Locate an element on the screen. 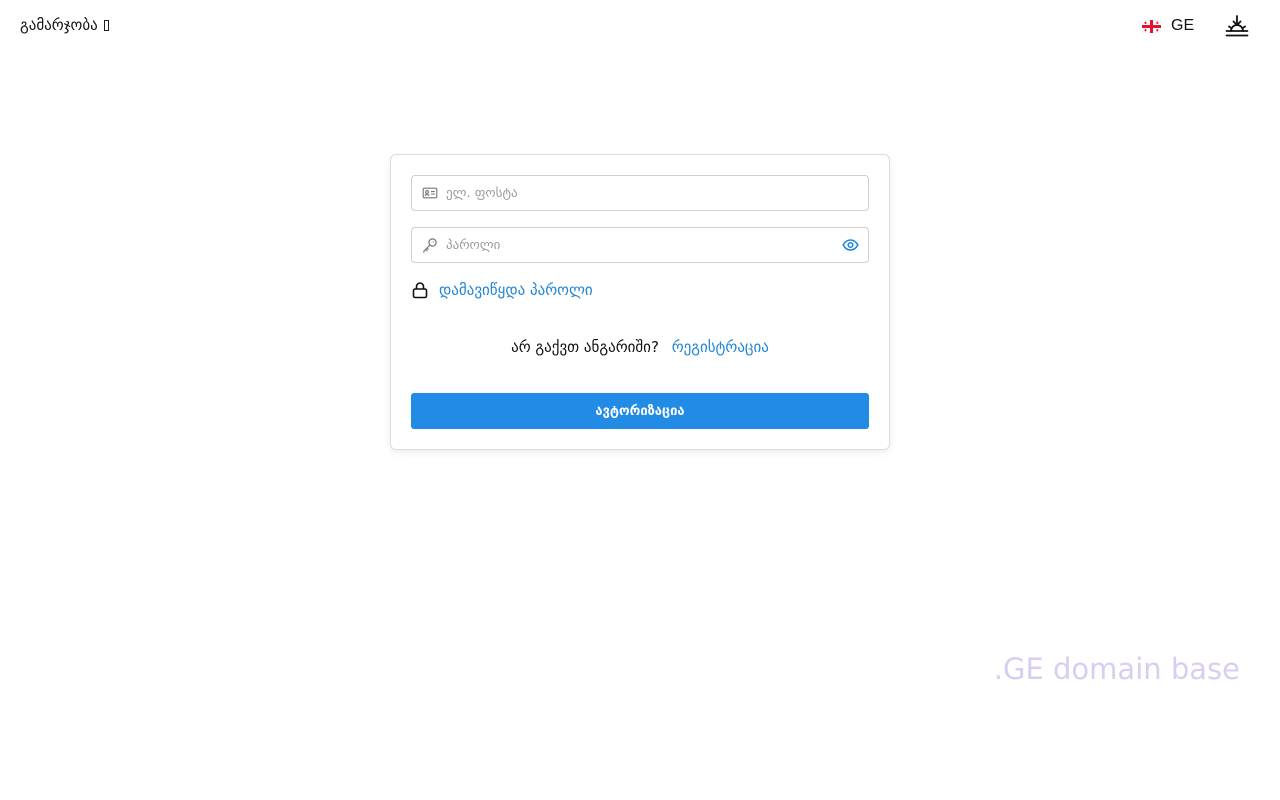  key-icon is located at coordinates (430, 245).